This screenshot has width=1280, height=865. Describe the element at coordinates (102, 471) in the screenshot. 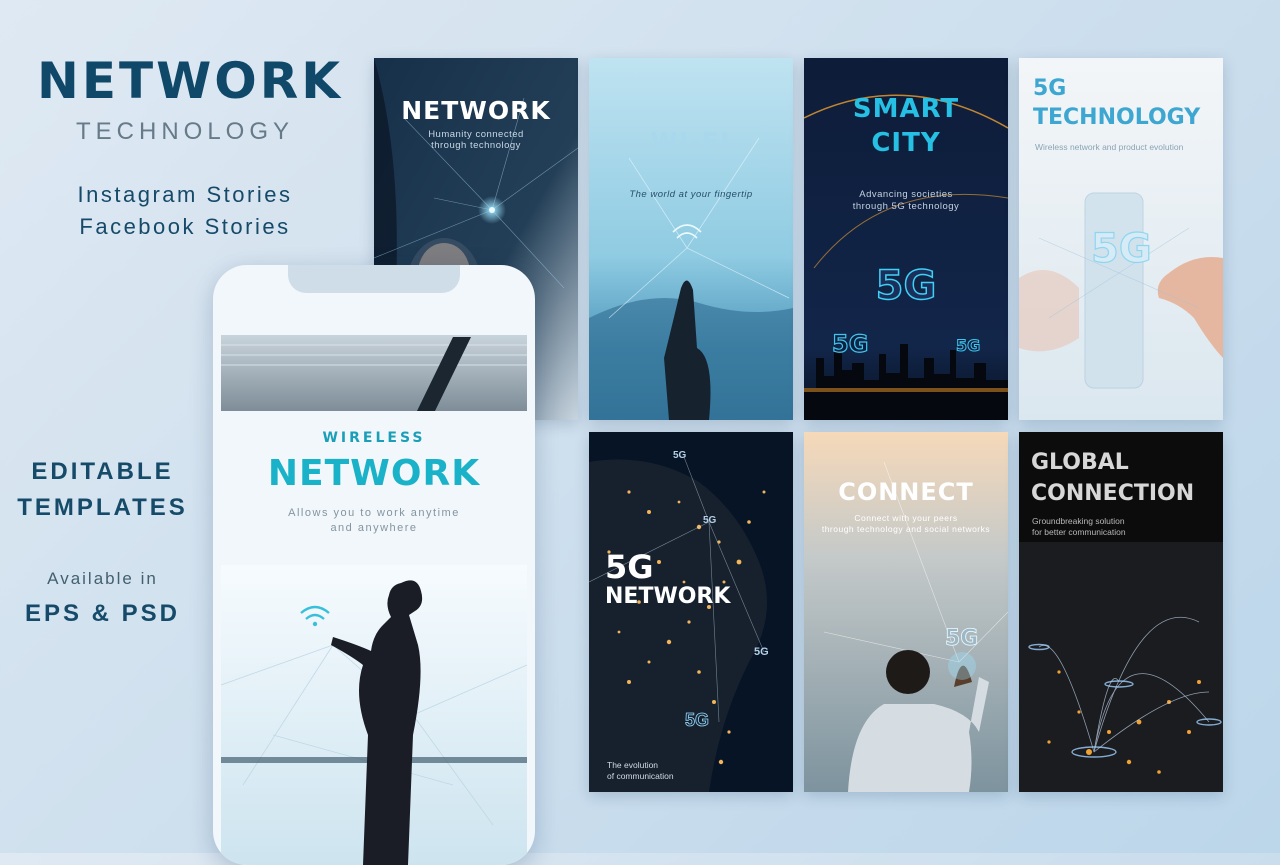

I see `promo-editable: EDITABLE` at that location.